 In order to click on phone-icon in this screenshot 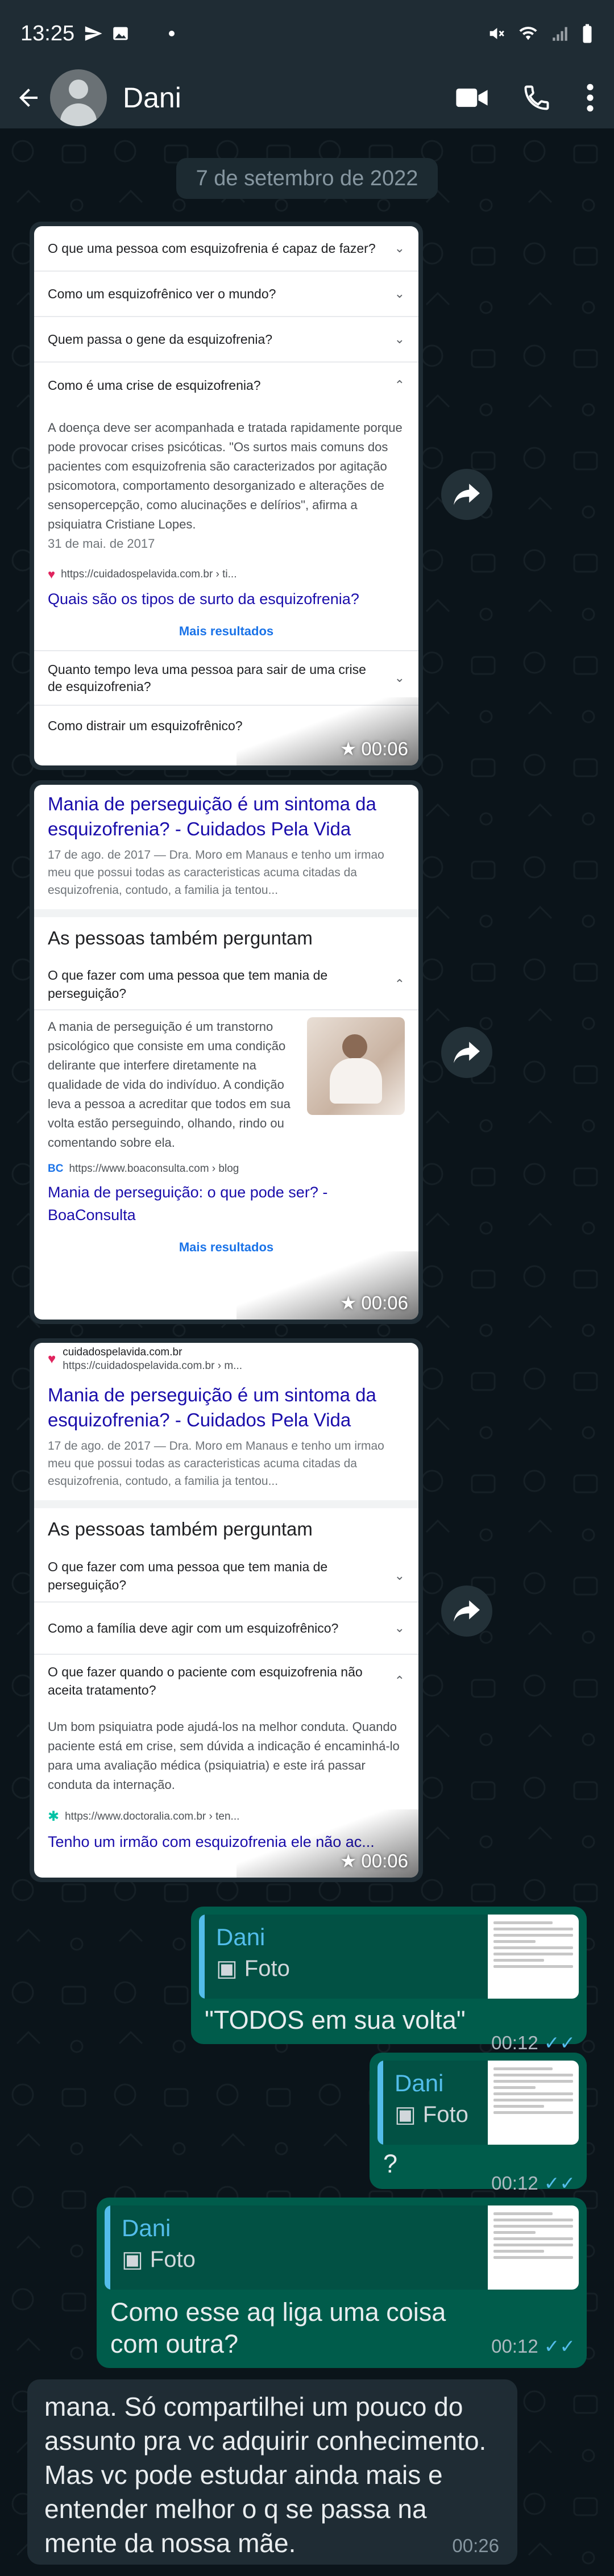, I will do `click(536, 98)`.